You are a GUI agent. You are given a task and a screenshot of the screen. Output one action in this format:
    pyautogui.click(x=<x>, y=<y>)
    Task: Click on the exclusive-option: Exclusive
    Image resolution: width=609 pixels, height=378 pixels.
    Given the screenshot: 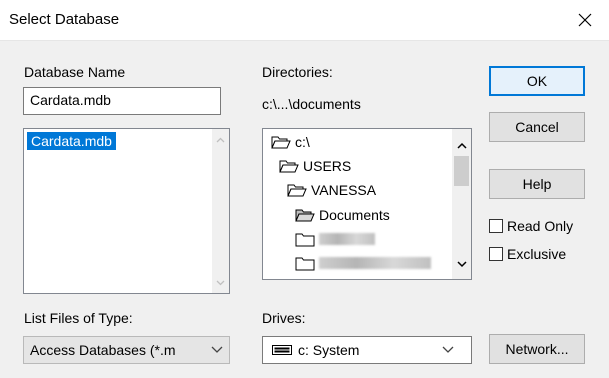 What is the action you would take?
    pyautogui.click(x=527, y=254)
    